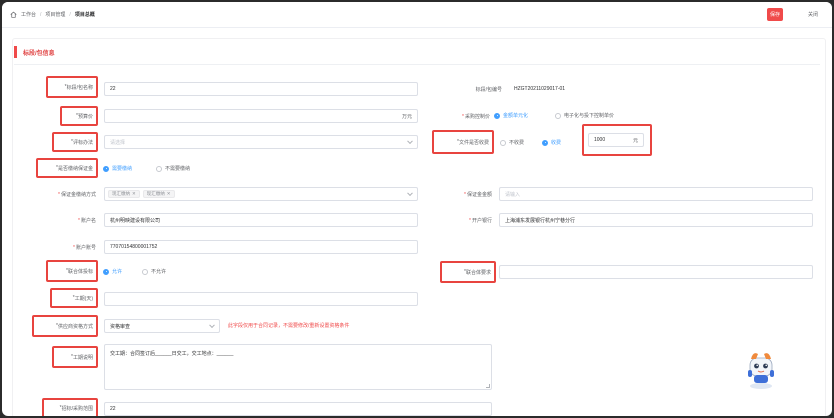 This screenshot has width=834, height=418. Describe the element at coordinates (261, 220) in the screenshot. I see `account-name-input: 杭州明映建设有限公司` at that location.